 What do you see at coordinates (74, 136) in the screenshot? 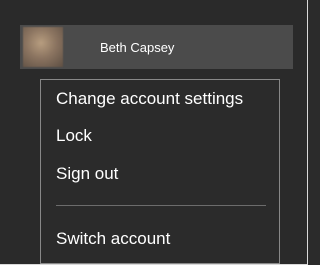
I see `lock-menu-item: Lock` at bounding box center [74, 136].